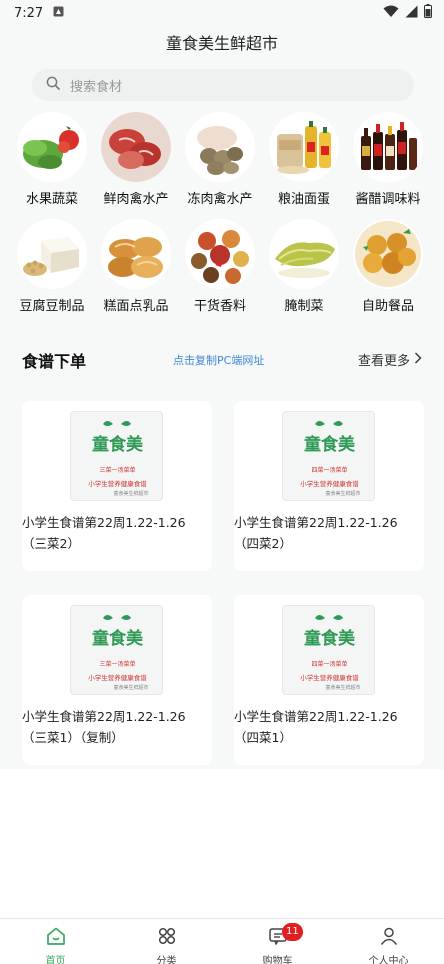  I want to click on category-vegetables-fruit: 水果蔬菜, so click(52, 161).